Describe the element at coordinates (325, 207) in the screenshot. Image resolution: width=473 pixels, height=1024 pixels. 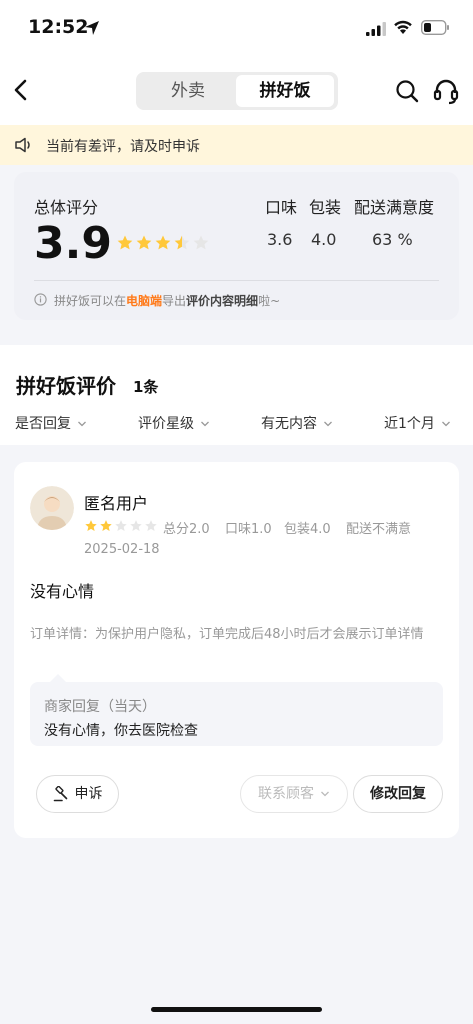
I see `metric-label-packaging: 包装` at that location.